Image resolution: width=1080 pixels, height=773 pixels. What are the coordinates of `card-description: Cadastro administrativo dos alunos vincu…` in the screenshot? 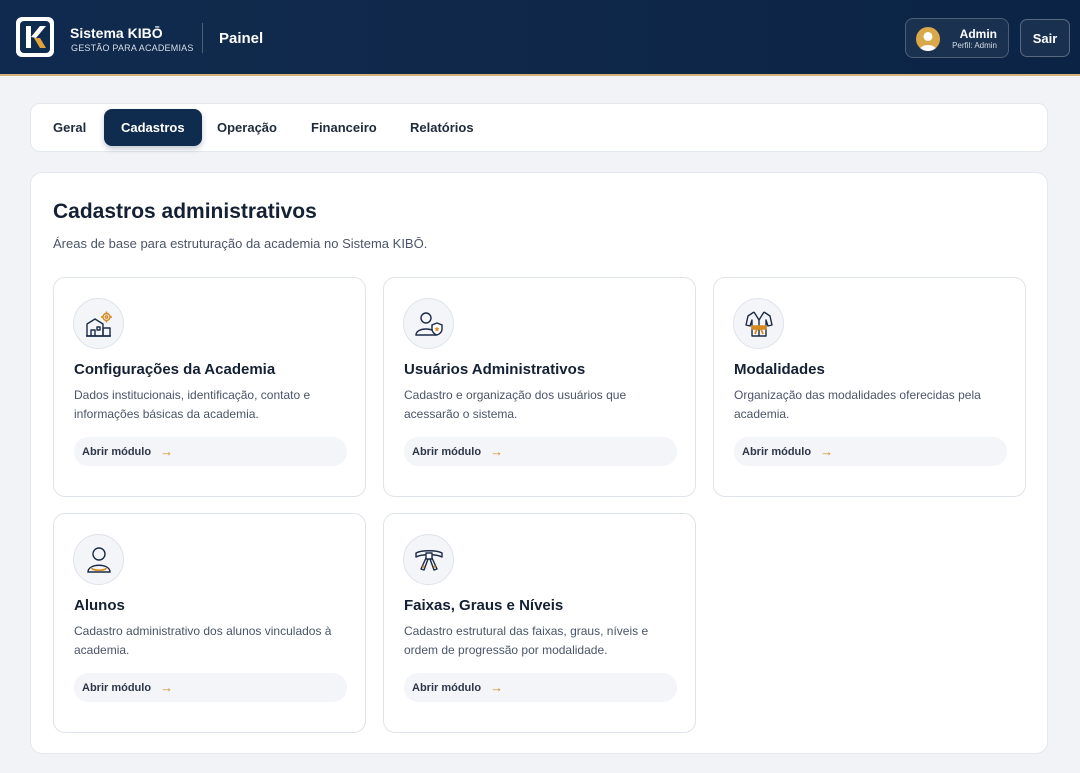 It's located at (203, 640).